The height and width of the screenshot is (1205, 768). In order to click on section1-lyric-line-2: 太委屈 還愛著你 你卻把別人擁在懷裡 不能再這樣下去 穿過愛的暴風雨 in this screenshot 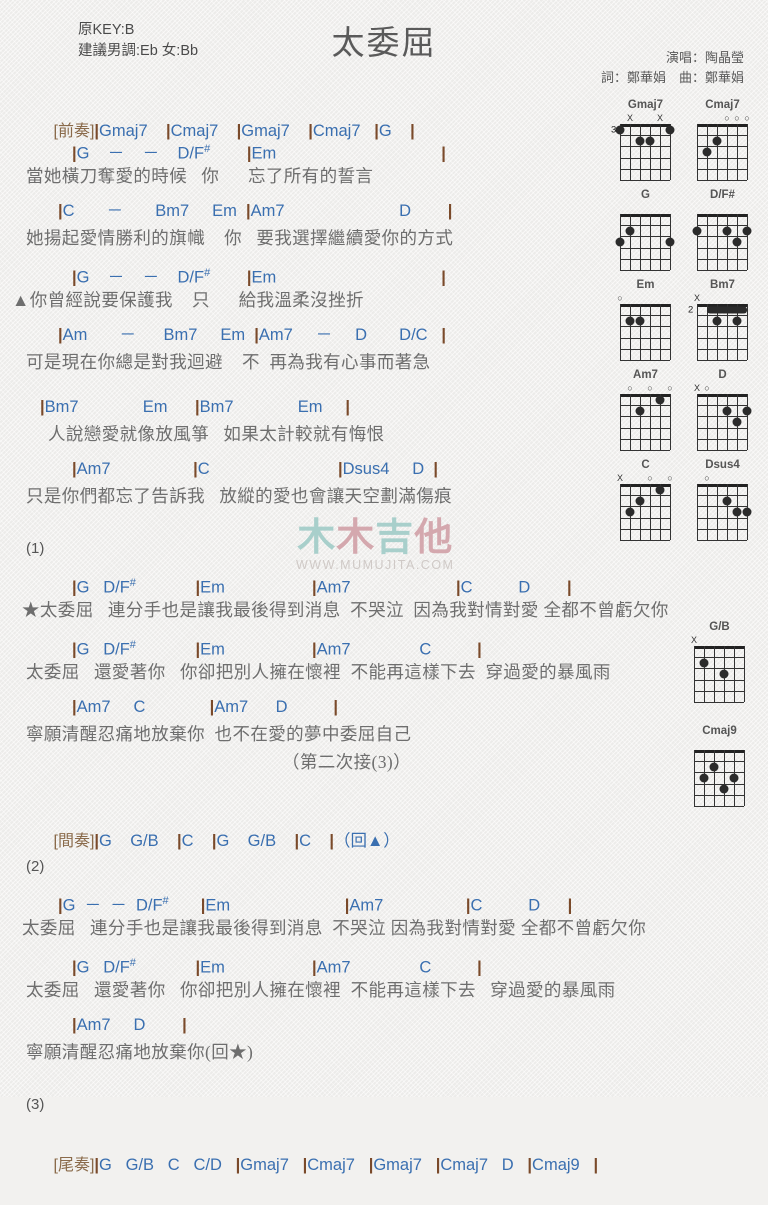, I will do `click(318, 672)`.